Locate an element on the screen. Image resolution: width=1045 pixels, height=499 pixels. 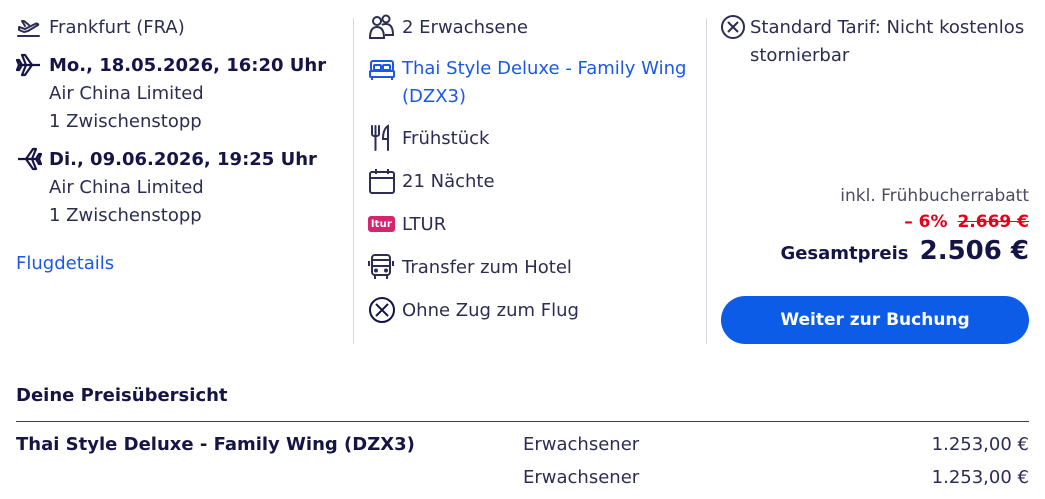
return-stops: 1 Zwischenstopp is located at coordinates (125, 215).